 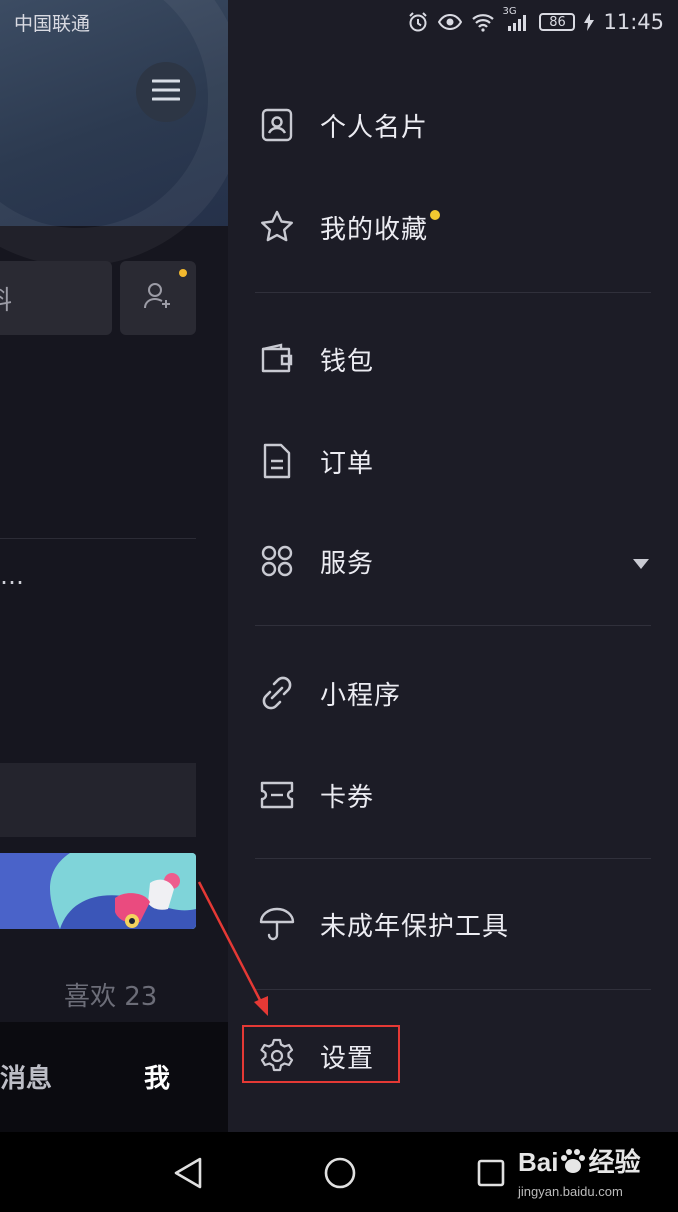 What do you see at coordinates (339, 22) in the screenshot?
I see `status-bar: 中国联通 3G 86 11:45` at bounding box center [339, 22].